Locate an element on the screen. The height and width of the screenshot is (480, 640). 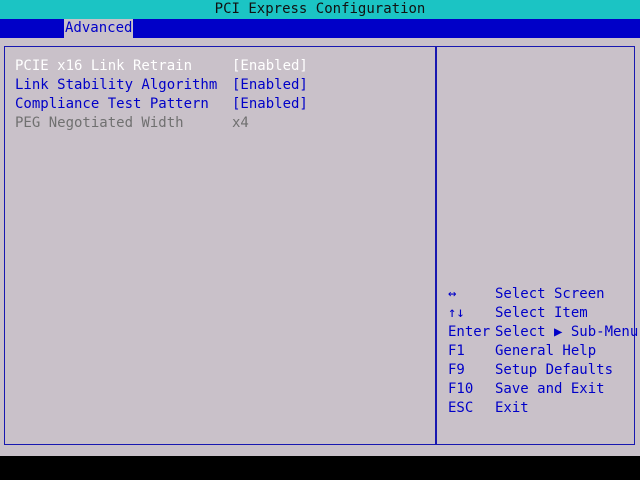
footer-bar is located at coordinates (320, 468).